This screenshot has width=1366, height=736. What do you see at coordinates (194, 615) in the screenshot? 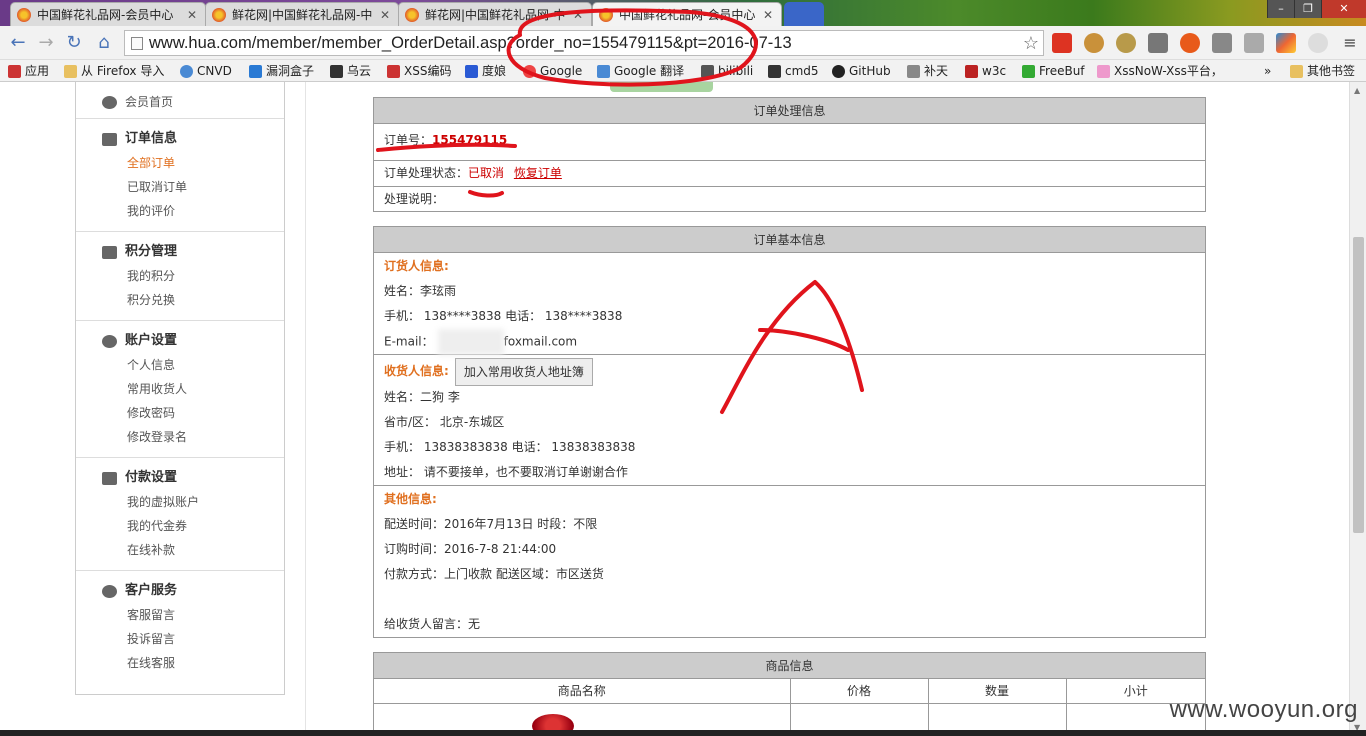
I see `sidebar-item-service-message: 客服留言` at bounding box center [194, 615].